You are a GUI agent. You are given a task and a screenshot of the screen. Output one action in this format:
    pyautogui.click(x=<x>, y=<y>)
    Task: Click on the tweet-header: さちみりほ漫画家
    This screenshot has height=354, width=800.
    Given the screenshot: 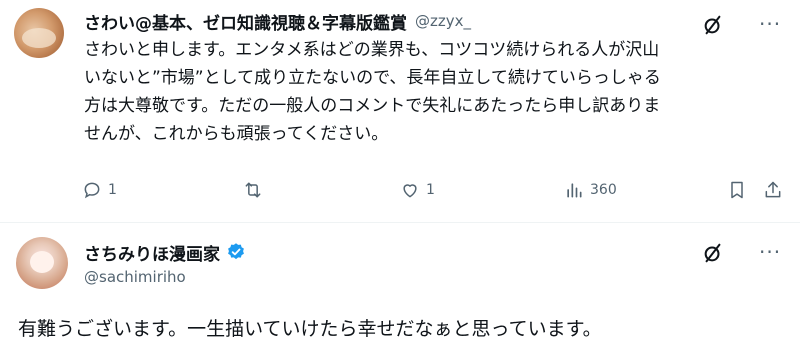 What is the action you would take?
    pyautogui.click(x=165, y=252)
    